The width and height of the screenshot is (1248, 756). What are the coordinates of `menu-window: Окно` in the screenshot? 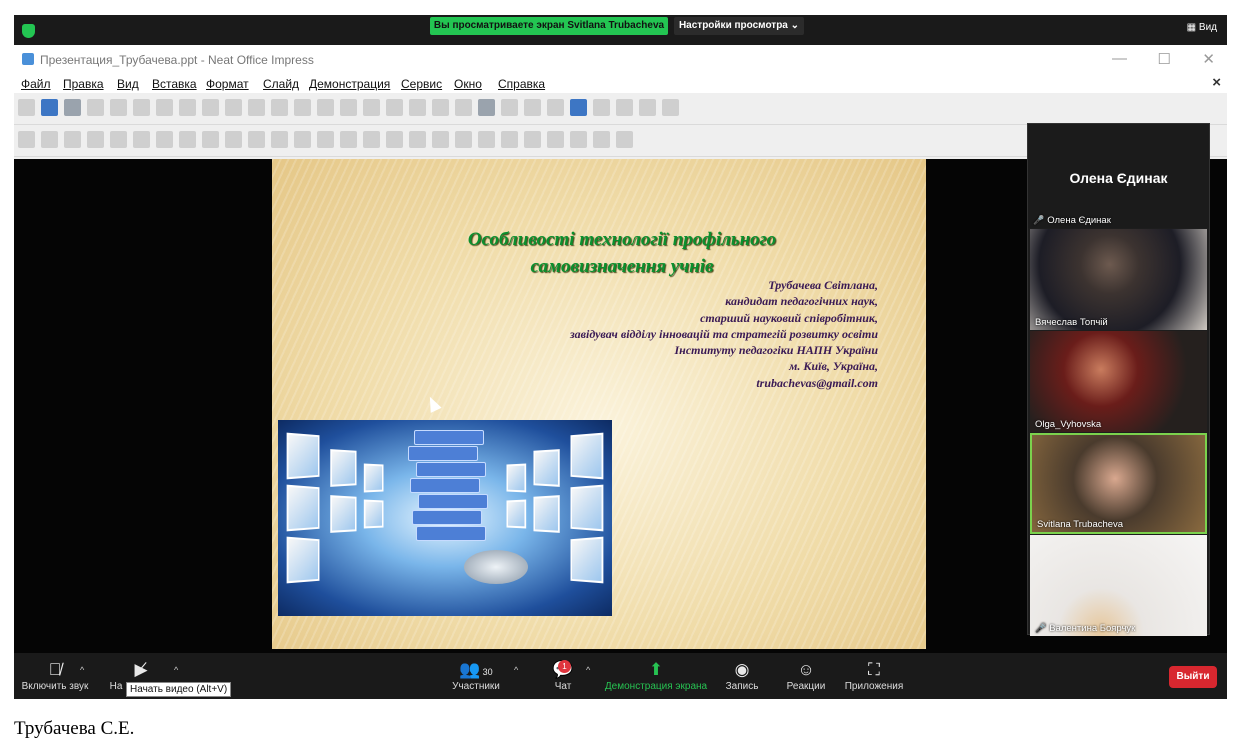 It's located at (468, 84).